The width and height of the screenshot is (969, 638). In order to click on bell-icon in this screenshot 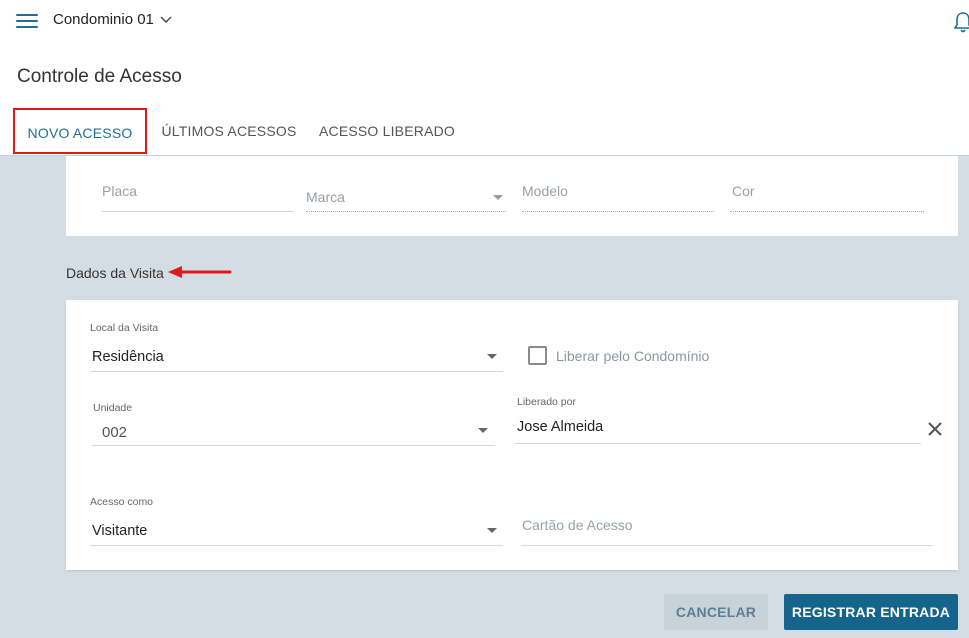, I will do `click(961, 22)`.